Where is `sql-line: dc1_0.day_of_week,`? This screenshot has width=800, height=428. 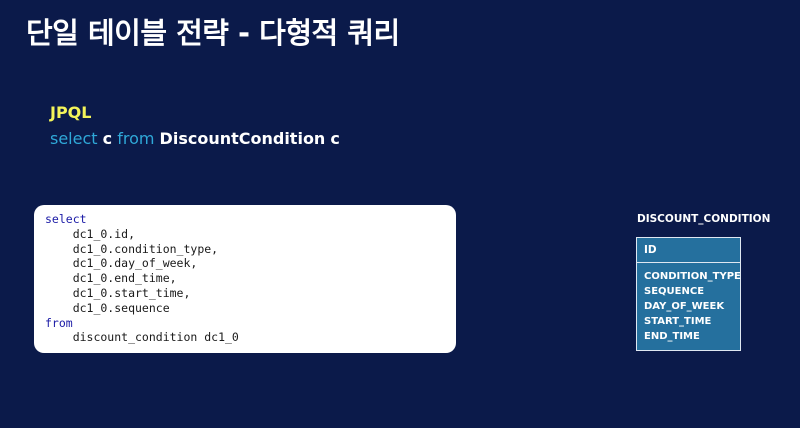 sql-line: dc1_0.day_of_week, is located at coordinates (121, 263).